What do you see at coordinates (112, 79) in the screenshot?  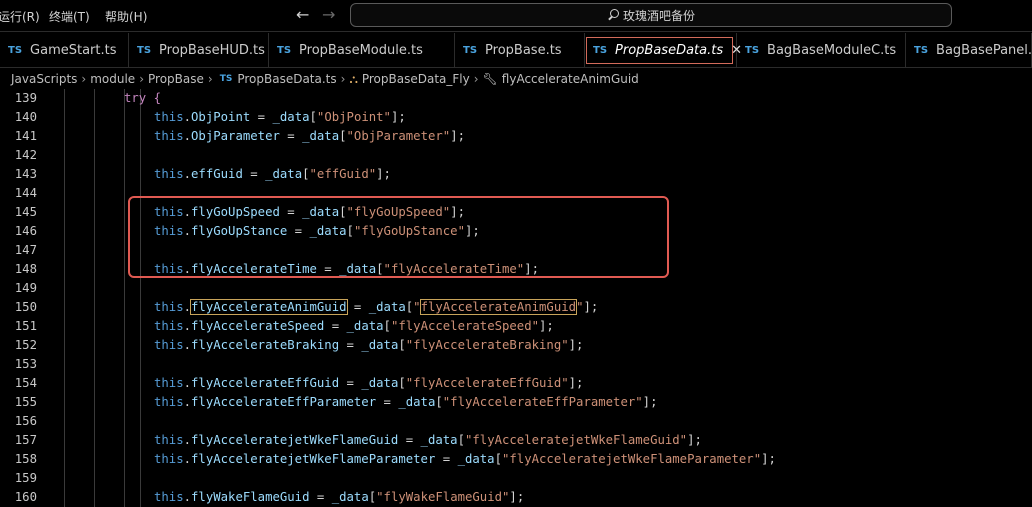 I see `breadcrumb-item: module` at bounding box center [112, 79].